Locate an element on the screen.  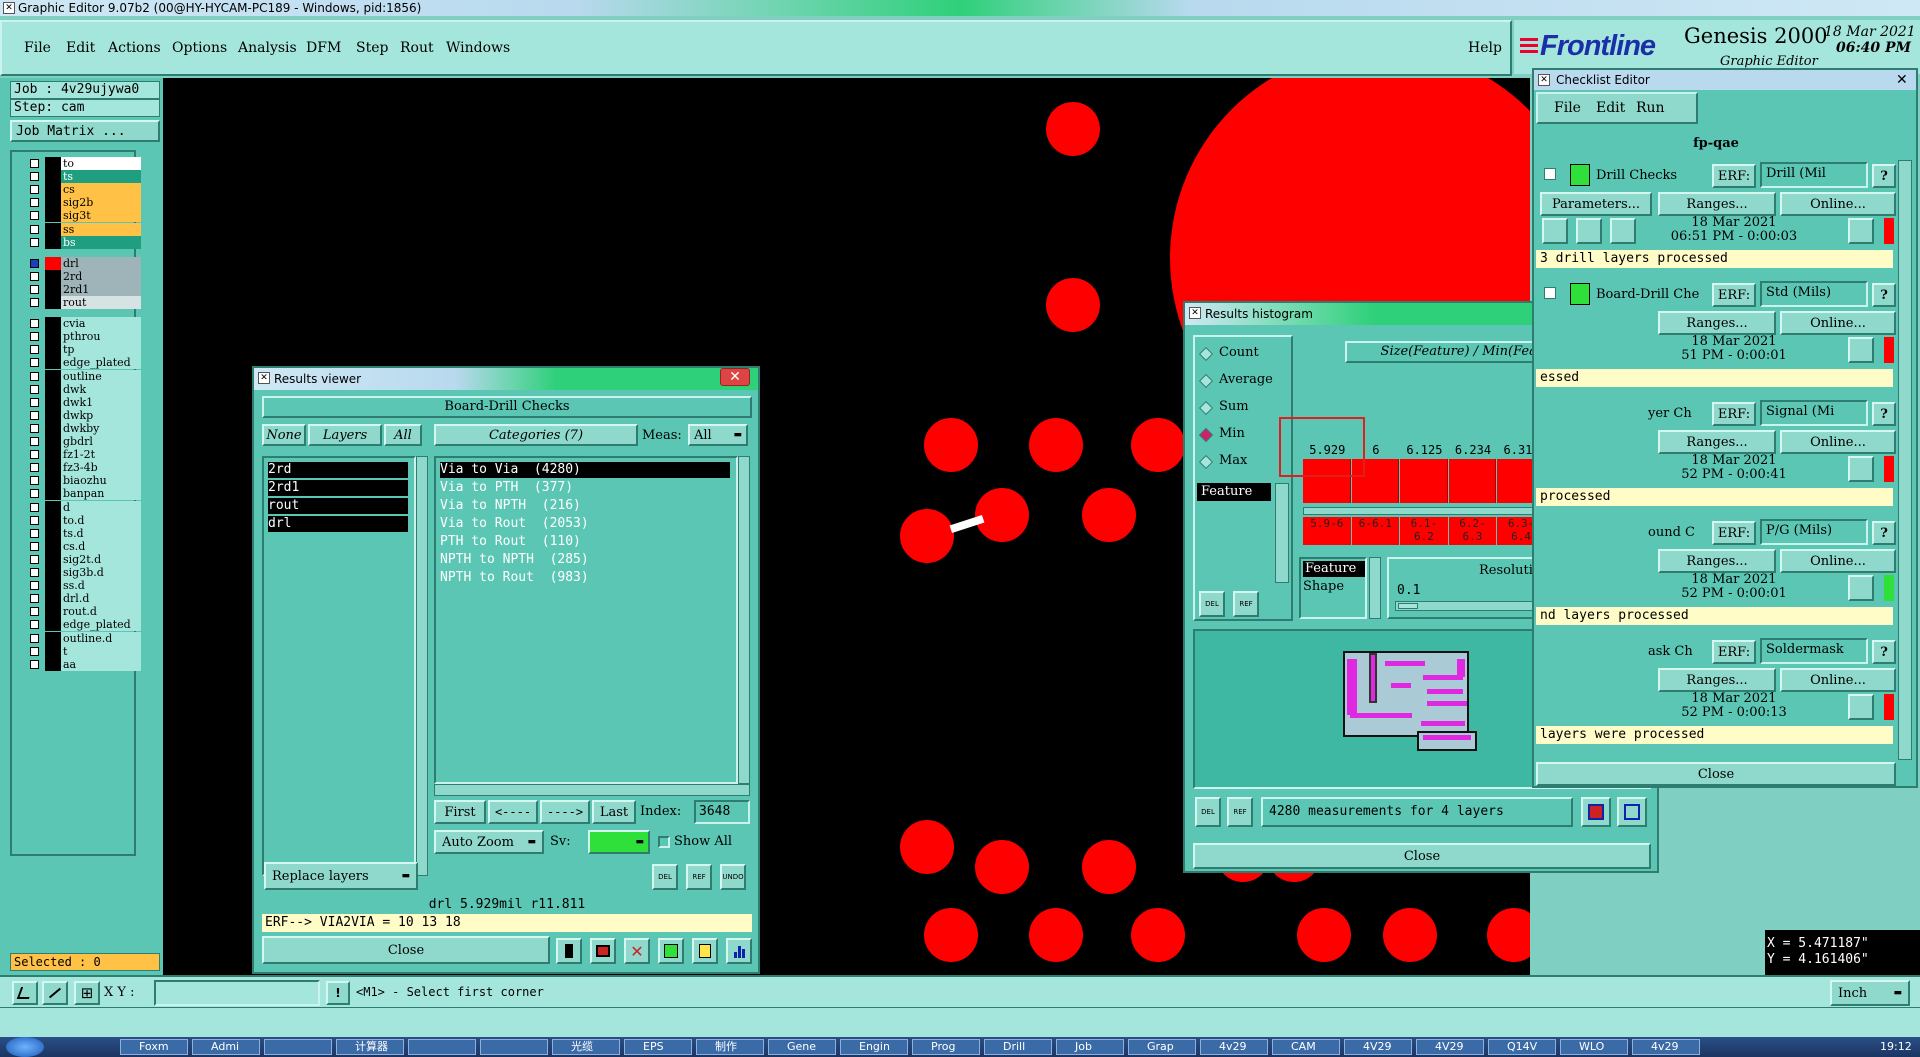
layer-row: rout is located at coordinates (85, 302).